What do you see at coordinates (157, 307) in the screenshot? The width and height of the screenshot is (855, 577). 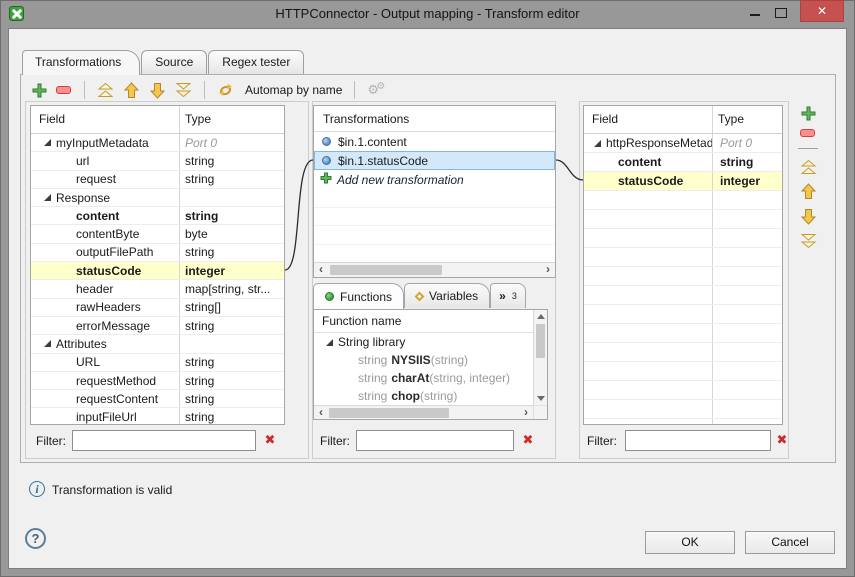 I see `field-row: rawHeaders string[]` at bounding box center [157, 307].